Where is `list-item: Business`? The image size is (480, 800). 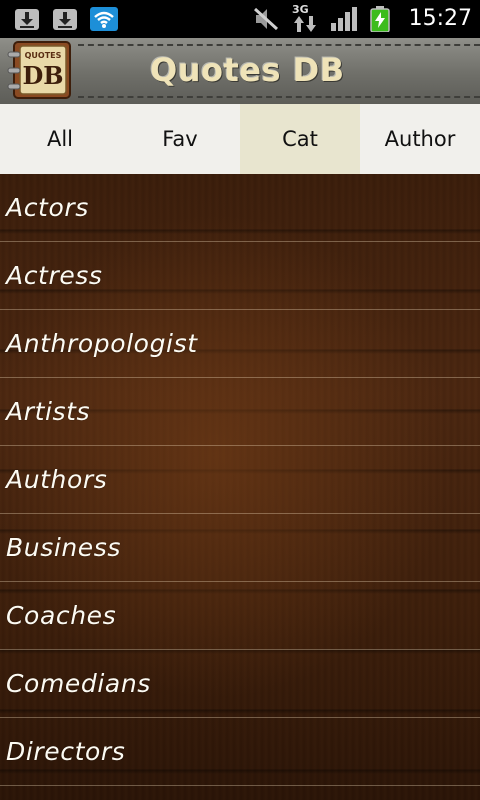 list-item: Business is located at coordinates (240, 548).